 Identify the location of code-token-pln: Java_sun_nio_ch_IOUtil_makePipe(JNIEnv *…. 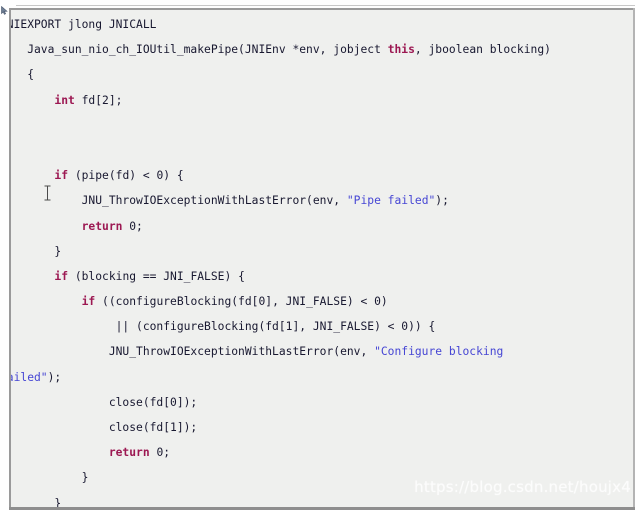
(199, 50).